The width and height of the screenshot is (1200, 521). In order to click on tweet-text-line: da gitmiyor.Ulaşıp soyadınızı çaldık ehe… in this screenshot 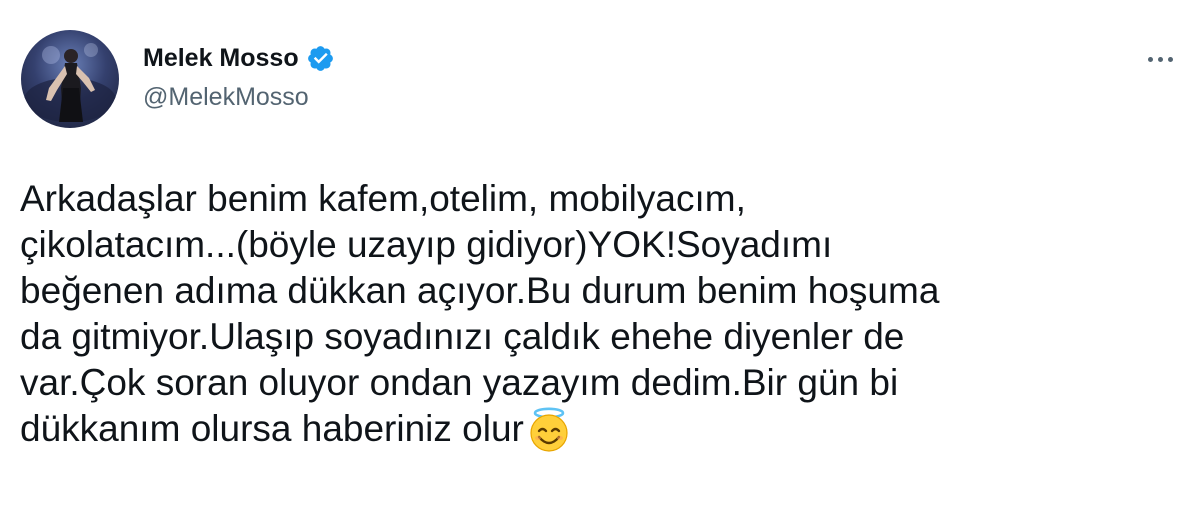, I will do `click(462, 336)`.